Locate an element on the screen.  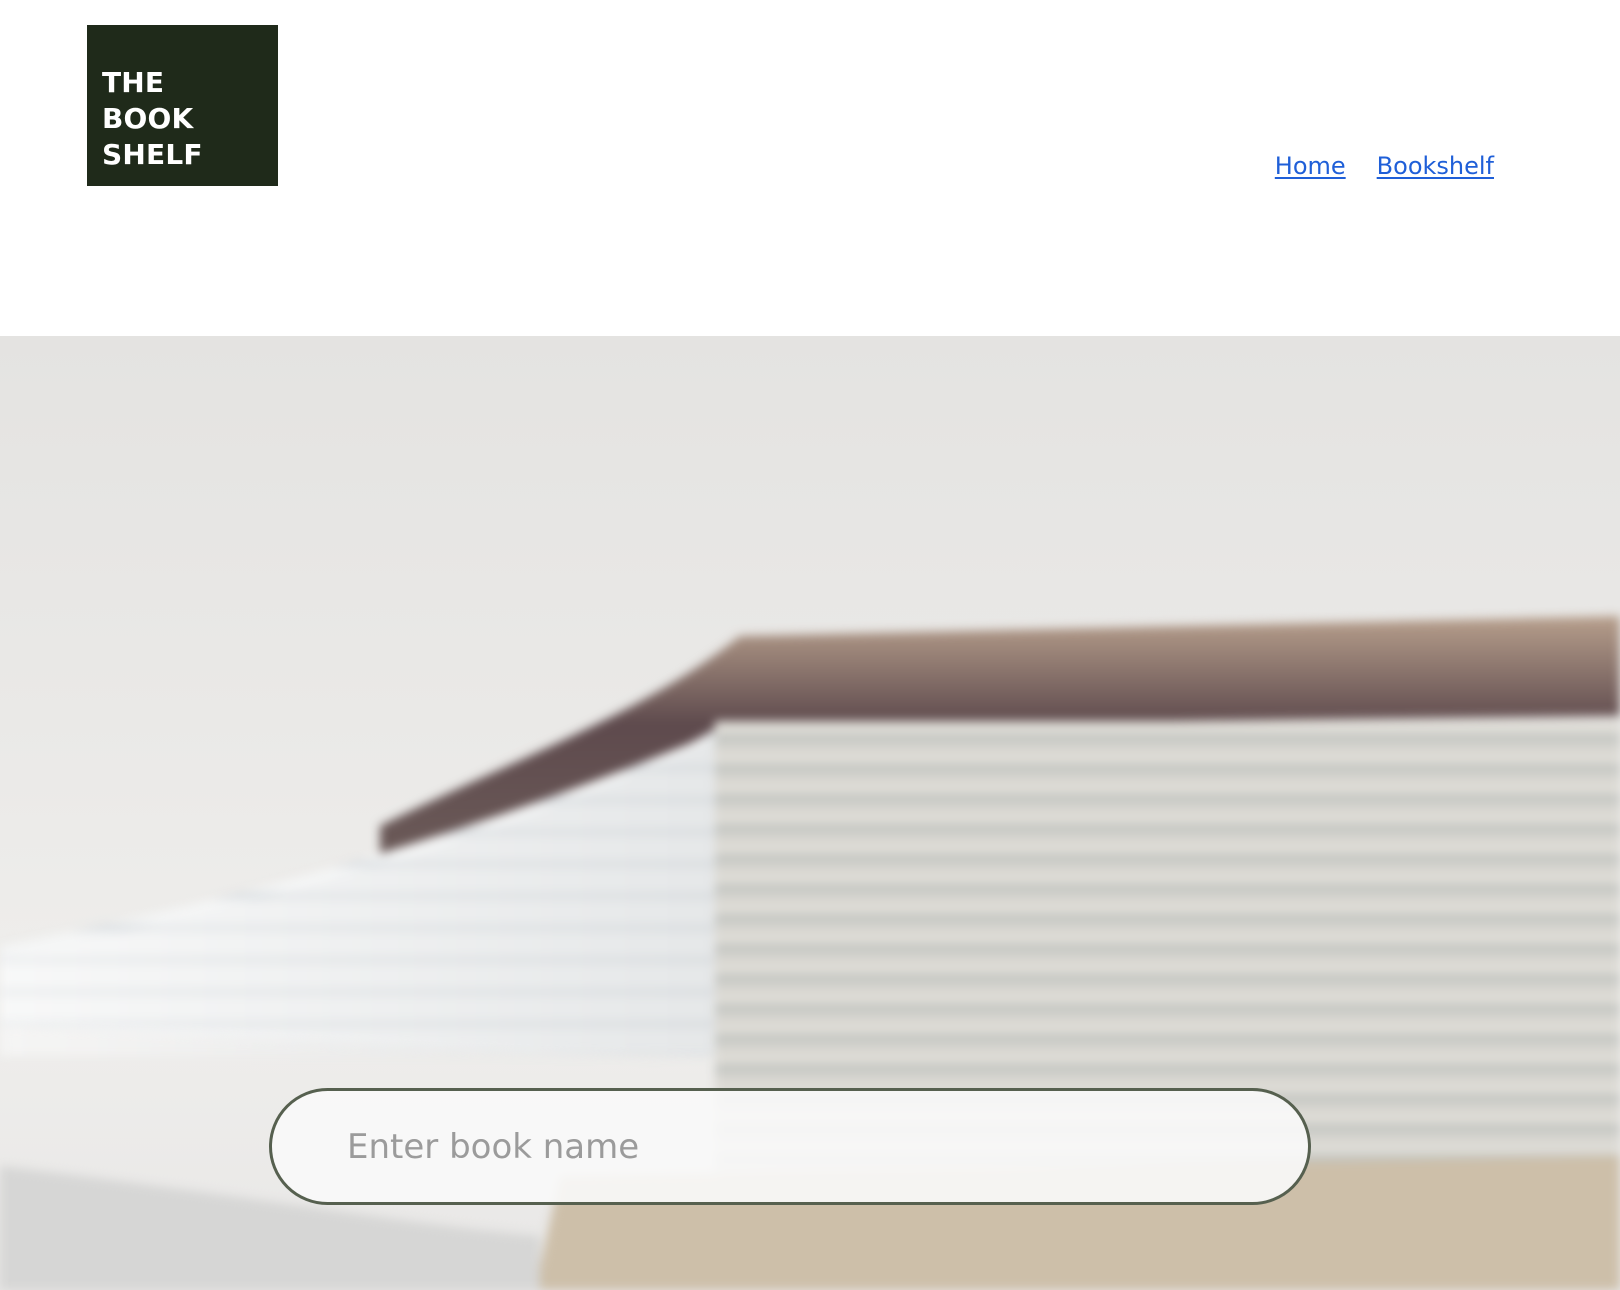
book-search-input is located at coordinates (790, 1146).